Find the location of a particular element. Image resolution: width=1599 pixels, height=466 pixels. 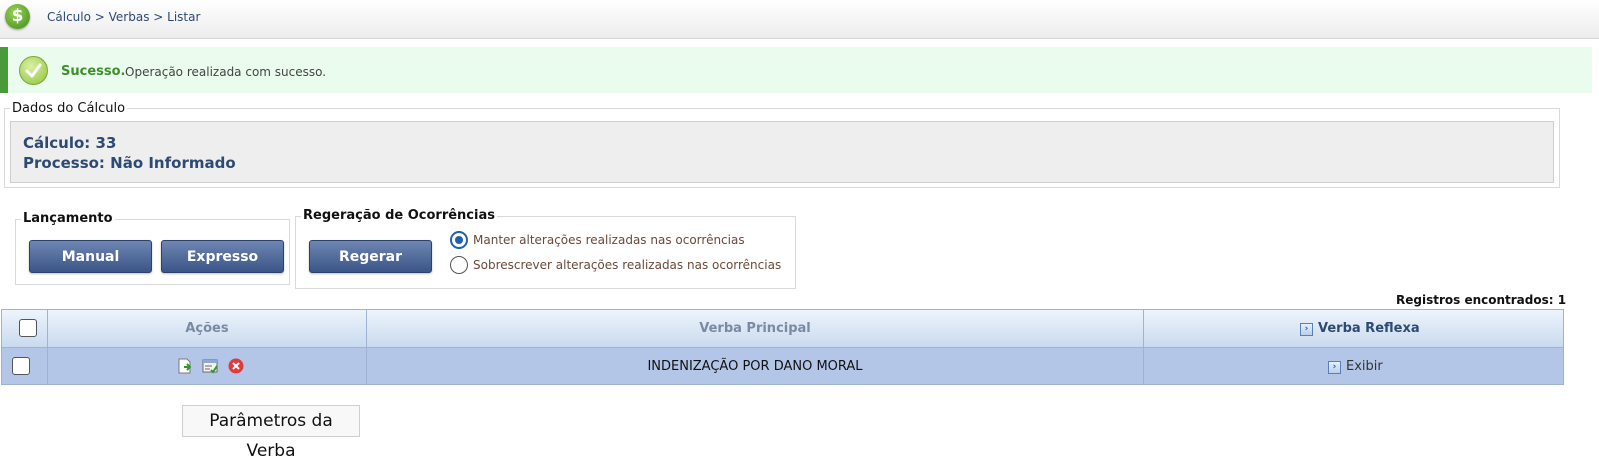

calculo-number: Cálculo: 33 is located at coordinates (70, 143).